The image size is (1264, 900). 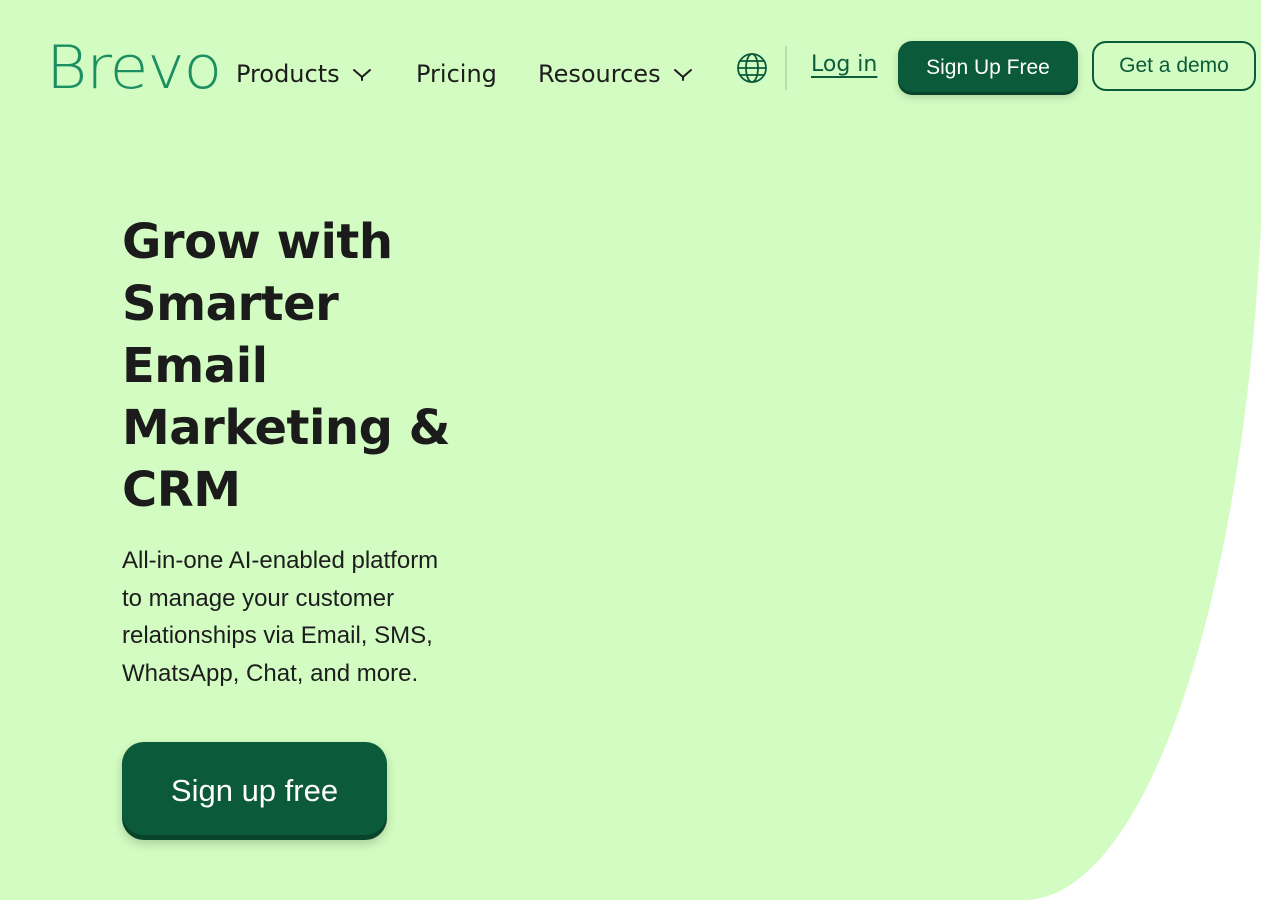 I want to click on header-divider, so click(x=786, y=68).